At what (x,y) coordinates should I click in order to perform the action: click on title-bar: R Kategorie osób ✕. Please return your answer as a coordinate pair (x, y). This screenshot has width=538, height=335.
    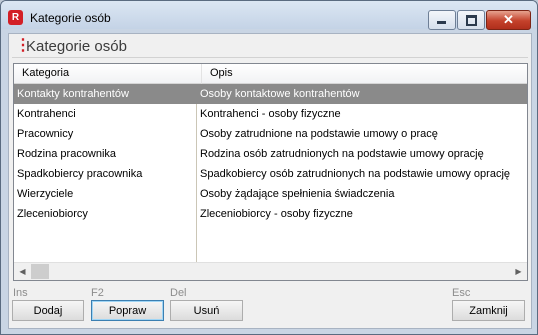
    Looking at the image, I should click on (269, 15).